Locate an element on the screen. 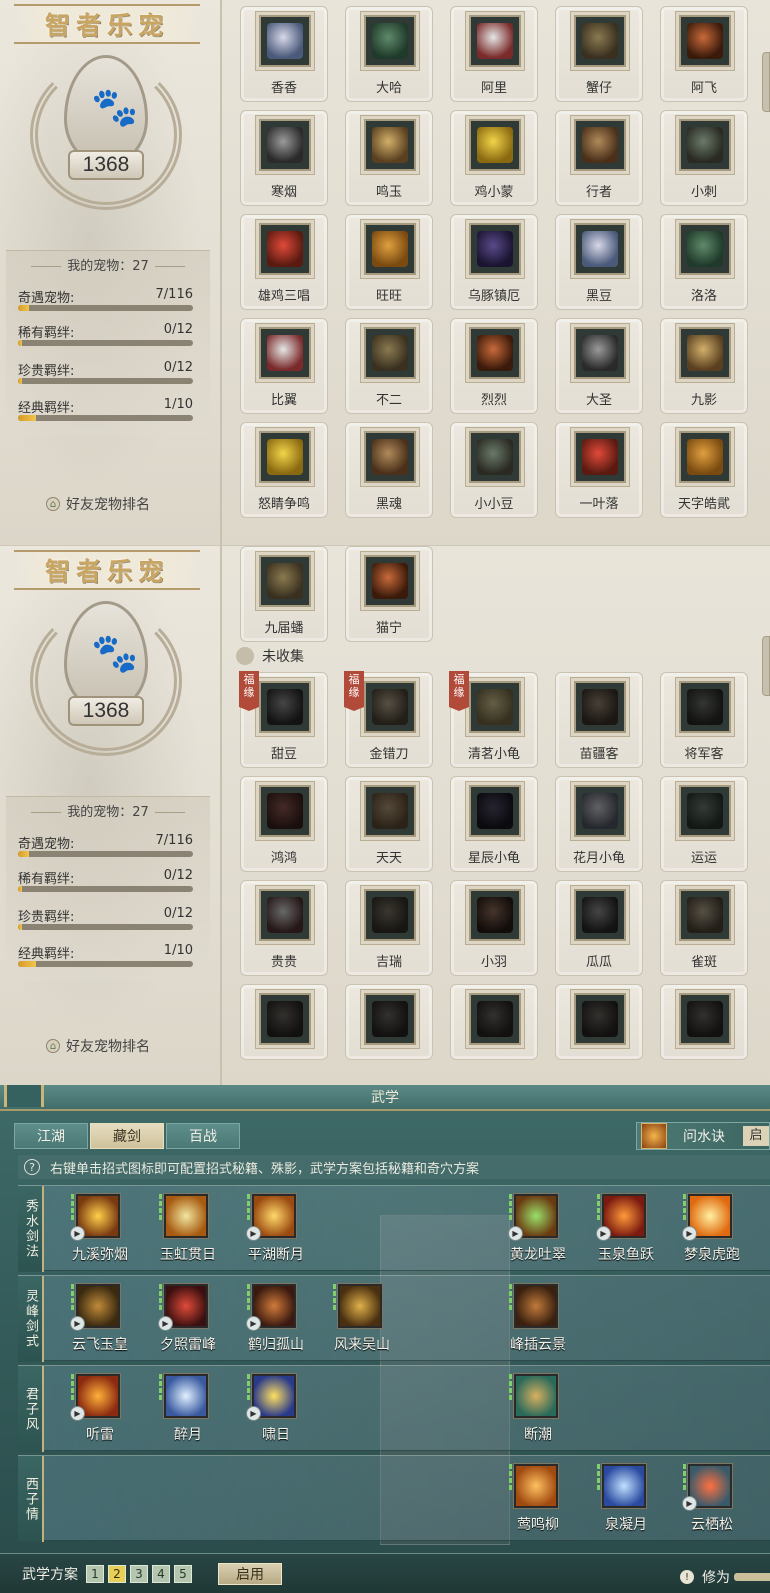 The image size is (770, 1593). pet-card: 黑豆 is located at coordinates (599, 262).